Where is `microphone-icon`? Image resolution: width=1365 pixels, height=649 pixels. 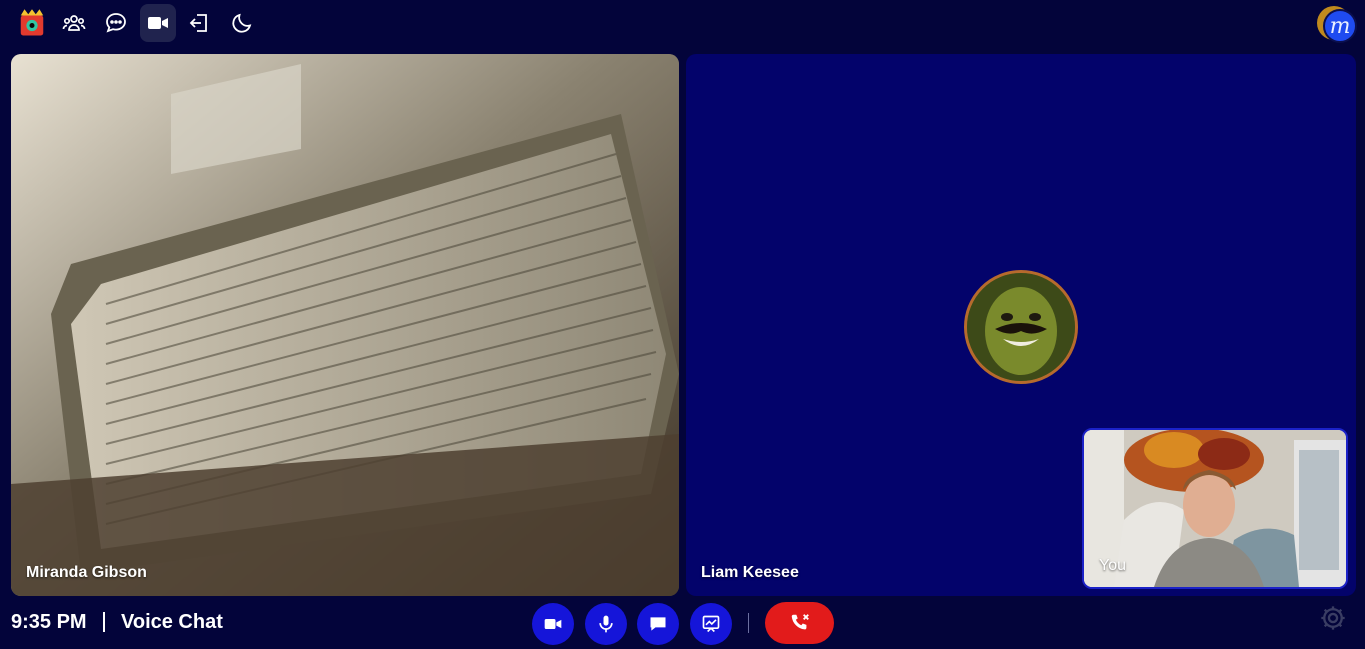 microphone-icon is located at coordinates (606, 624).